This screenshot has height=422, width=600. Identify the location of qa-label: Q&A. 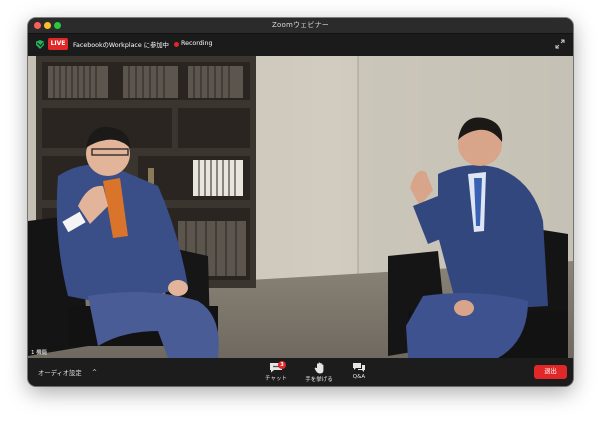
(359, 377).